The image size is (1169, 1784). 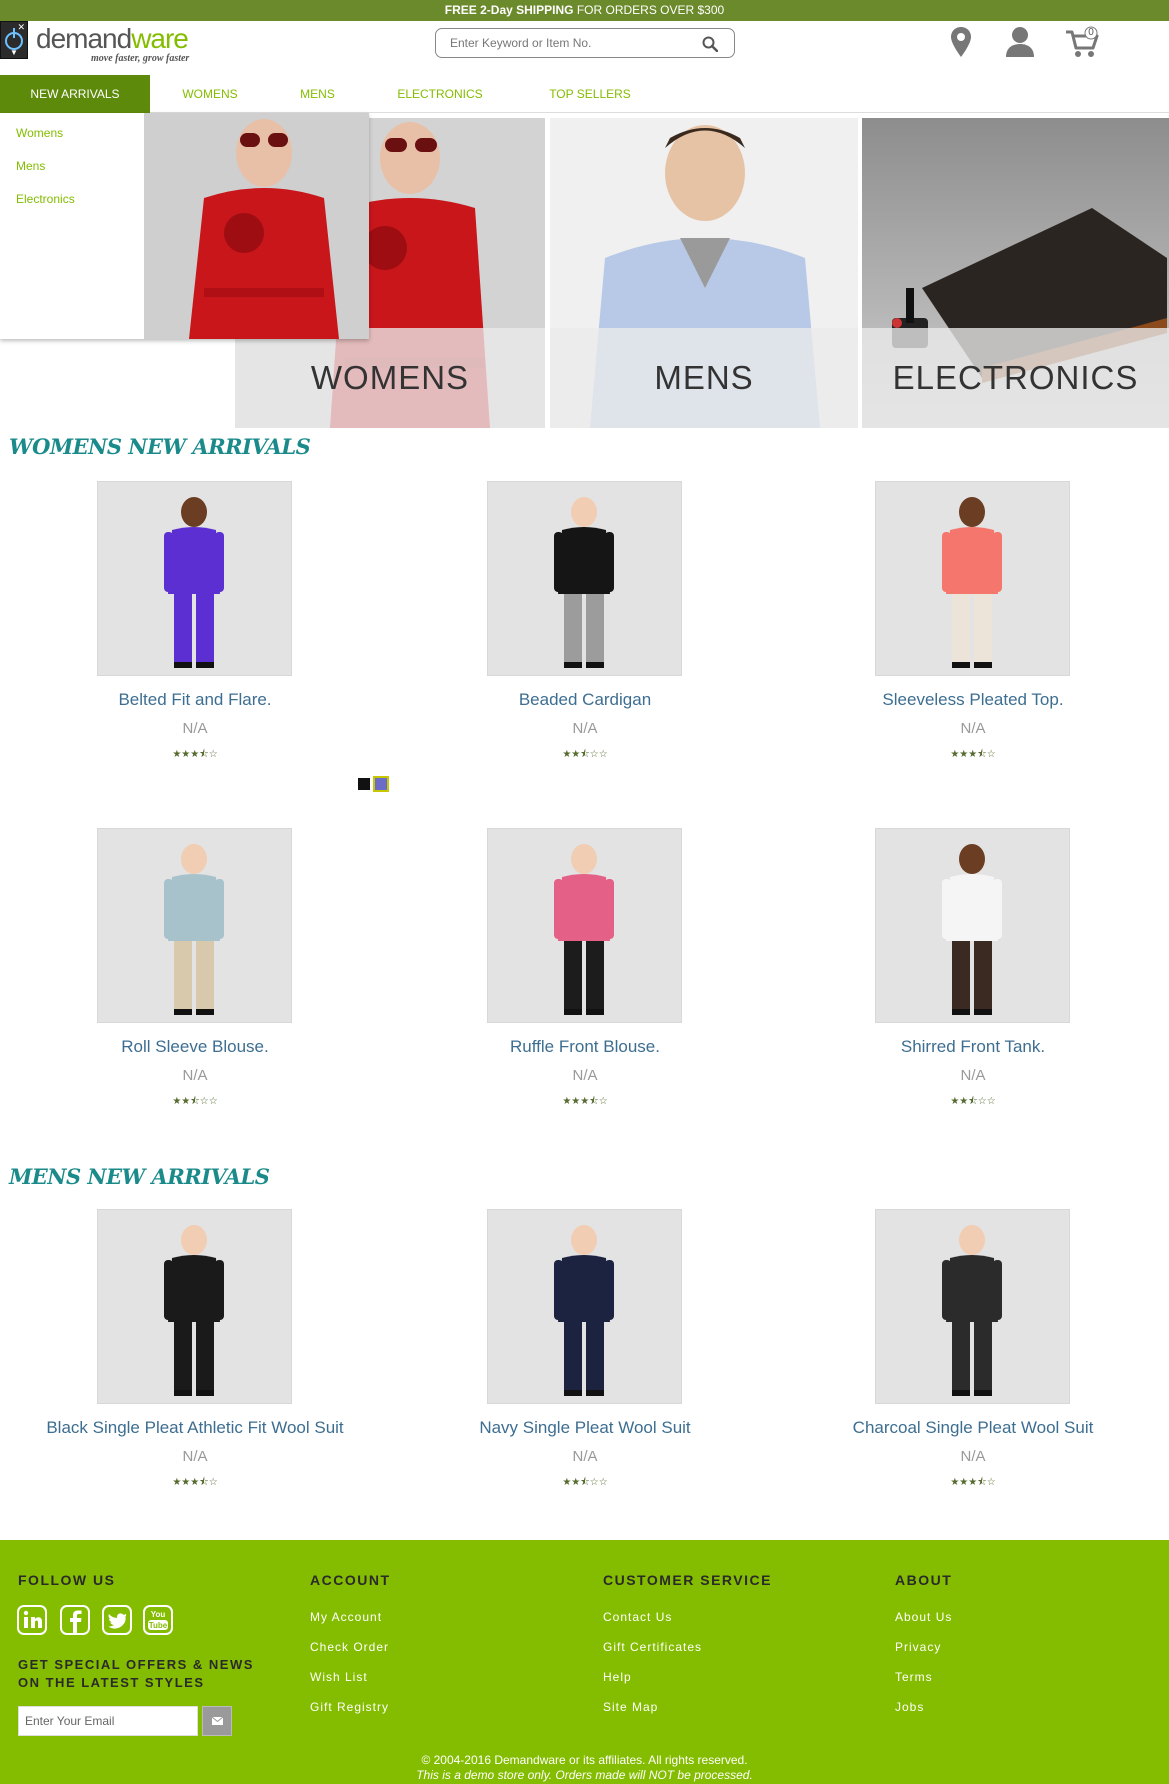 What do you see at coordinates (136, 1664) in the screenshot?
I see `offers-heading-line1: GET SPECIAL OFFERS & NEWS` at bounding box center [136, 1664].